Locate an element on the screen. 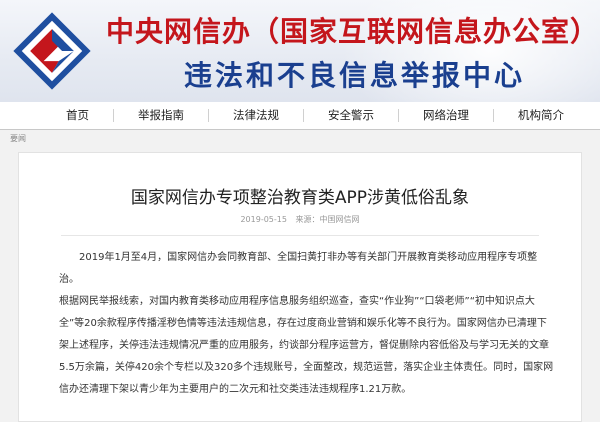  site-title-secondary: 违法和不良信息举报中心 is located at coordinates (355, 75).